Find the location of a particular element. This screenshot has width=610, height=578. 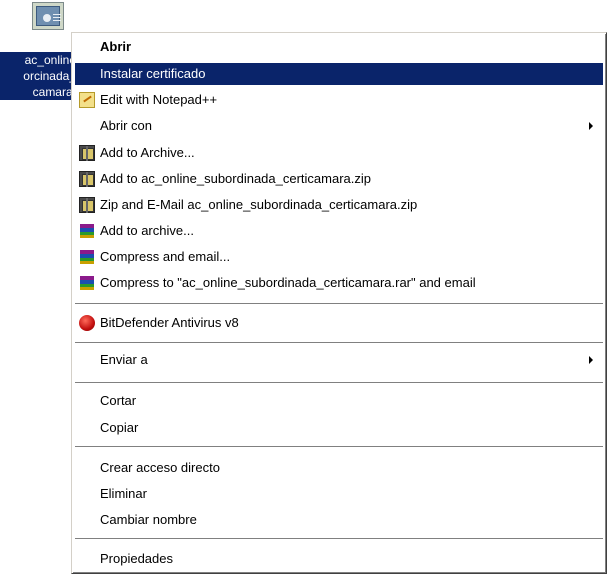

menu-item-label: Abrir con is located at coordinates (126, 125).